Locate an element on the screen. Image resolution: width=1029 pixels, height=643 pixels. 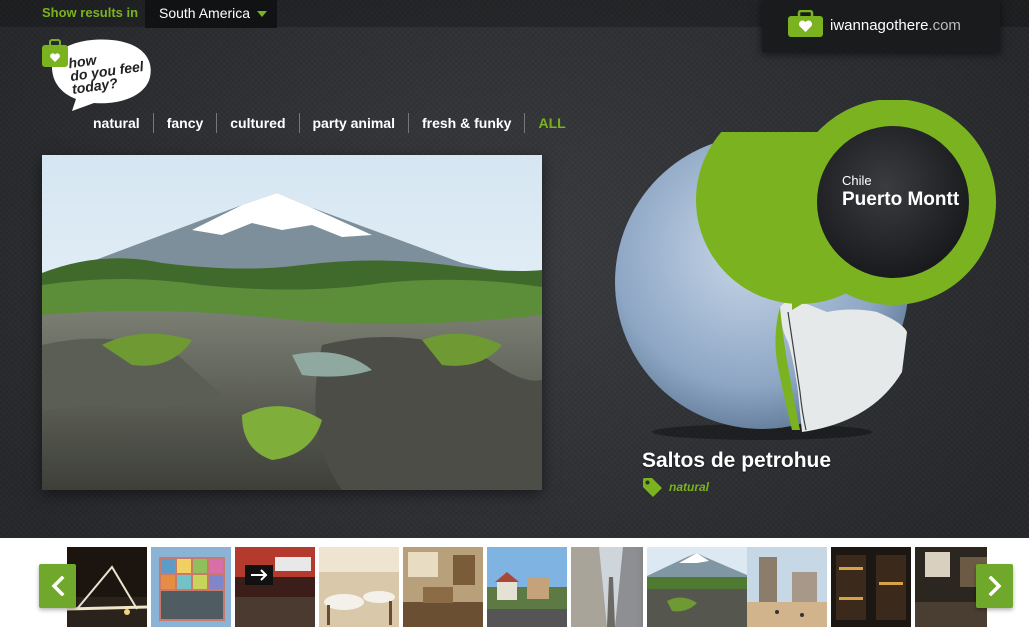
region-dropdown: South America is located at coordinates (211, 14).